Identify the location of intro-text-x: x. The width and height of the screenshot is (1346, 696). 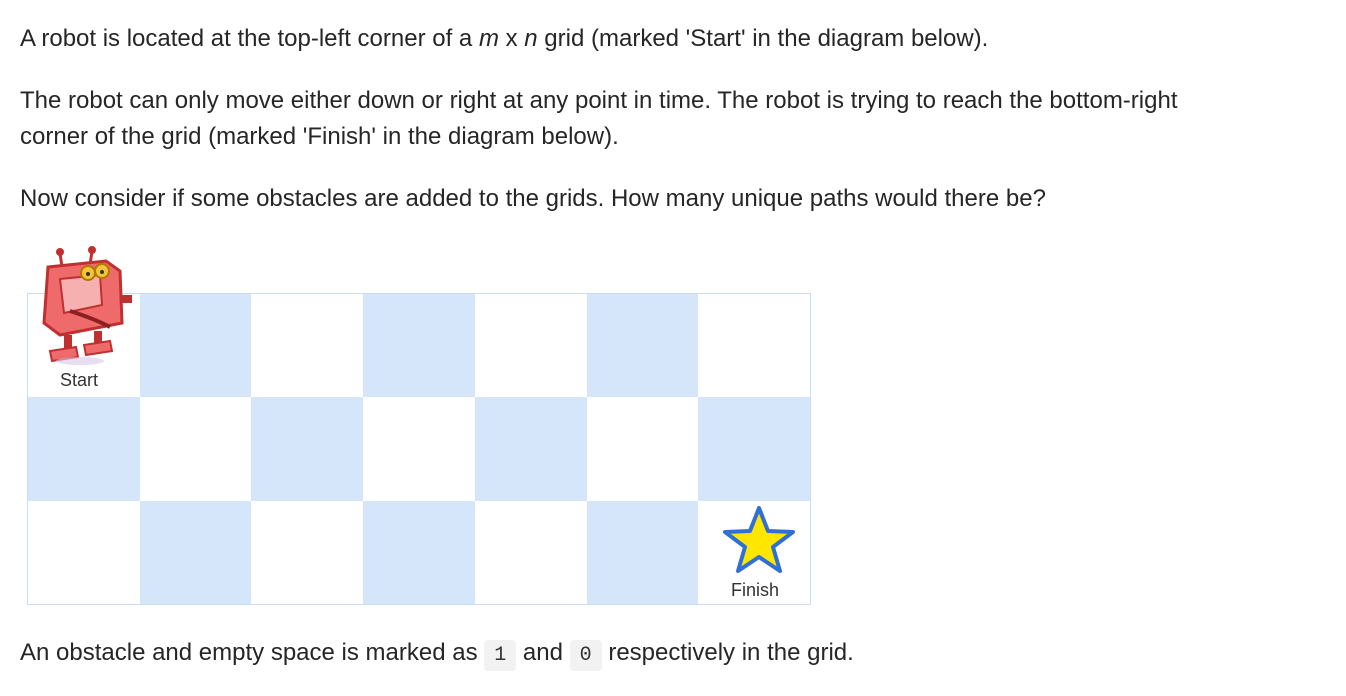
(511, 38).